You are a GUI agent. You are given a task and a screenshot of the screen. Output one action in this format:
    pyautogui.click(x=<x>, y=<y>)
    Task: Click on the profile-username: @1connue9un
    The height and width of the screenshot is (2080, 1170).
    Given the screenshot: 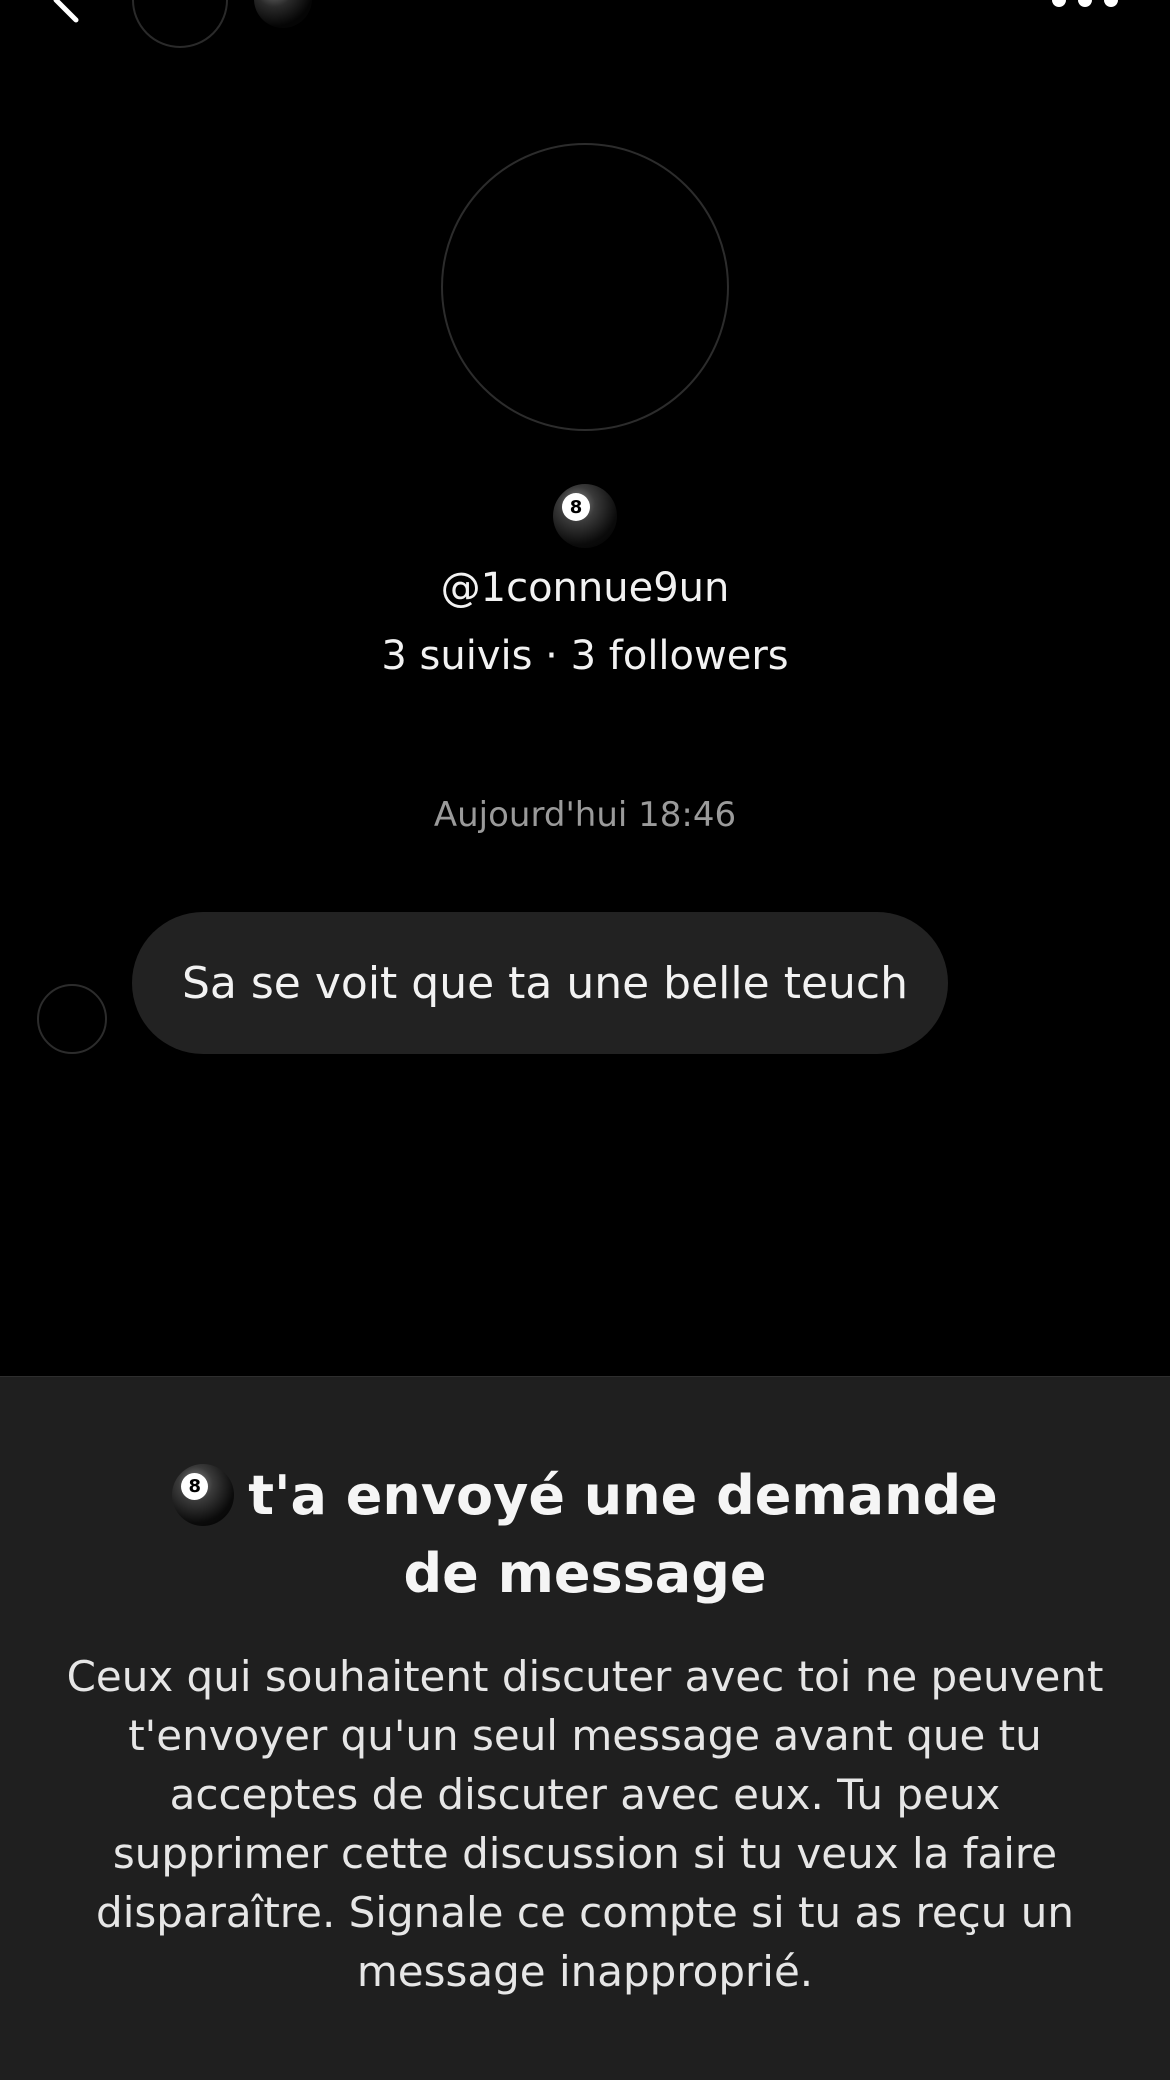 What is the action you would take?
    pyautogui.click(x=585, y=588)
    